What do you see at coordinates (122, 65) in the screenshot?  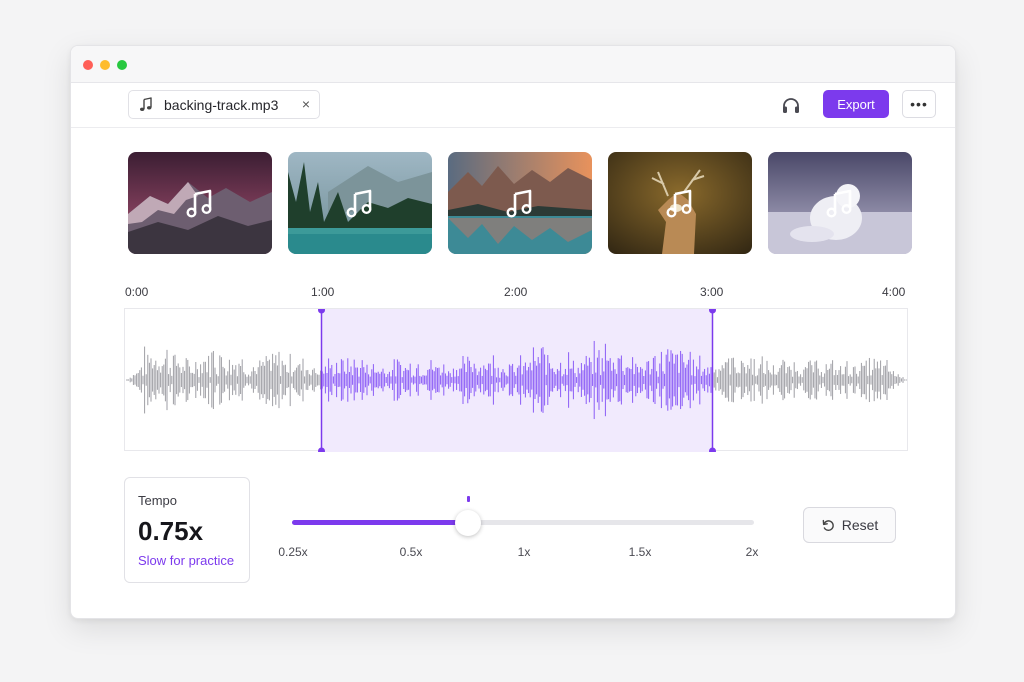 I see `zoom-window-button` at bounding box center [122, 65].